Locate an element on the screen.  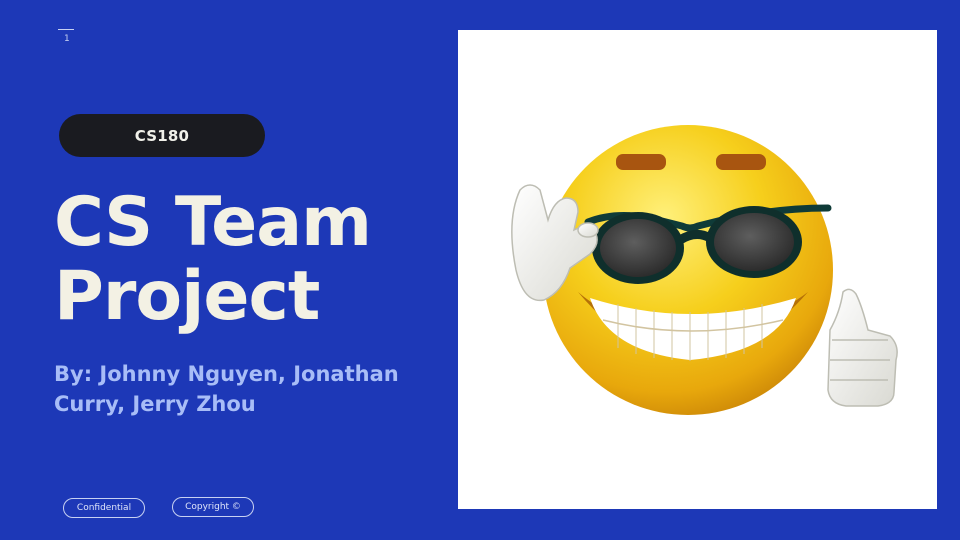
confidential-badge: Confidential is located at coordinates (104, 508).